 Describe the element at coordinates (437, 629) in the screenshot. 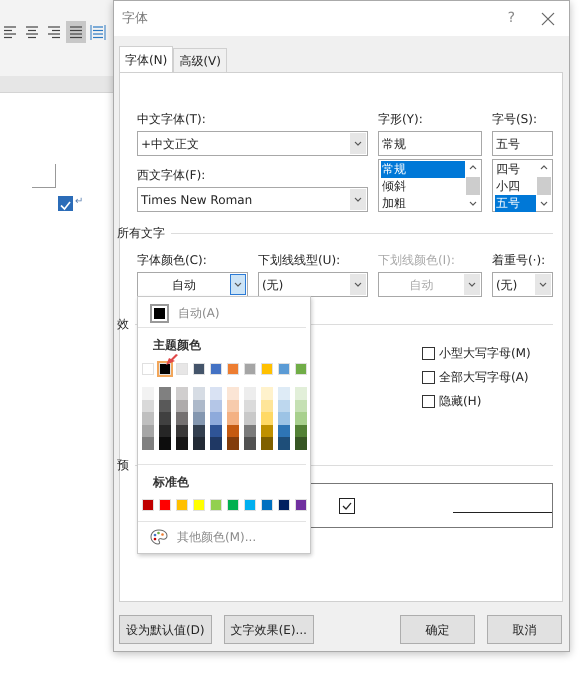

I see `dialog-button: 确定` at that location.